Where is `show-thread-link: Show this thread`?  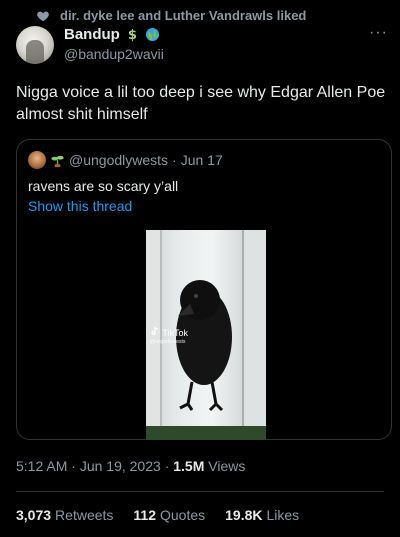
show-thread-link: Show this thread is located at coordinates (80, 206).